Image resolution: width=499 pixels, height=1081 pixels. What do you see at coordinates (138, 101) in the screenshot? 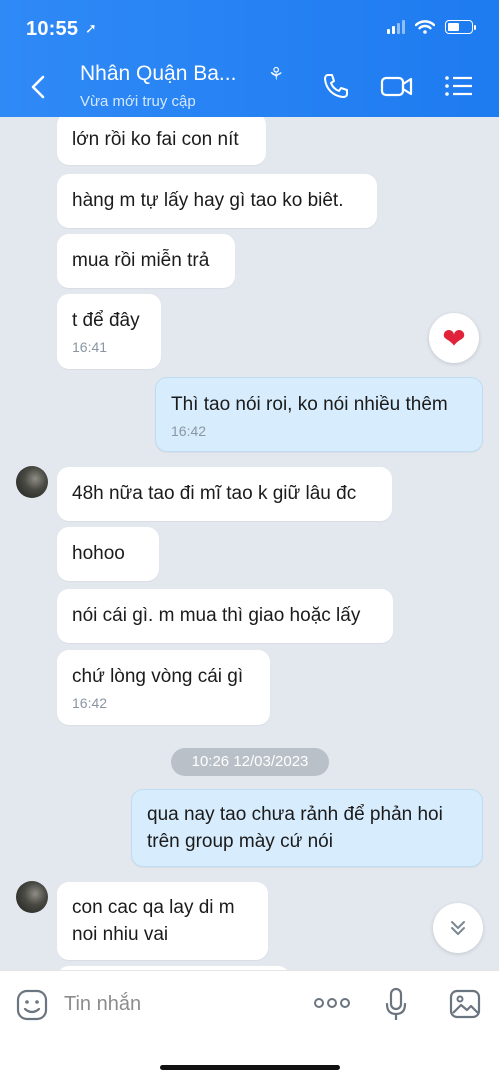
I see `contact-status: Vừa mới truy cập` at bounding box center [138, 101].